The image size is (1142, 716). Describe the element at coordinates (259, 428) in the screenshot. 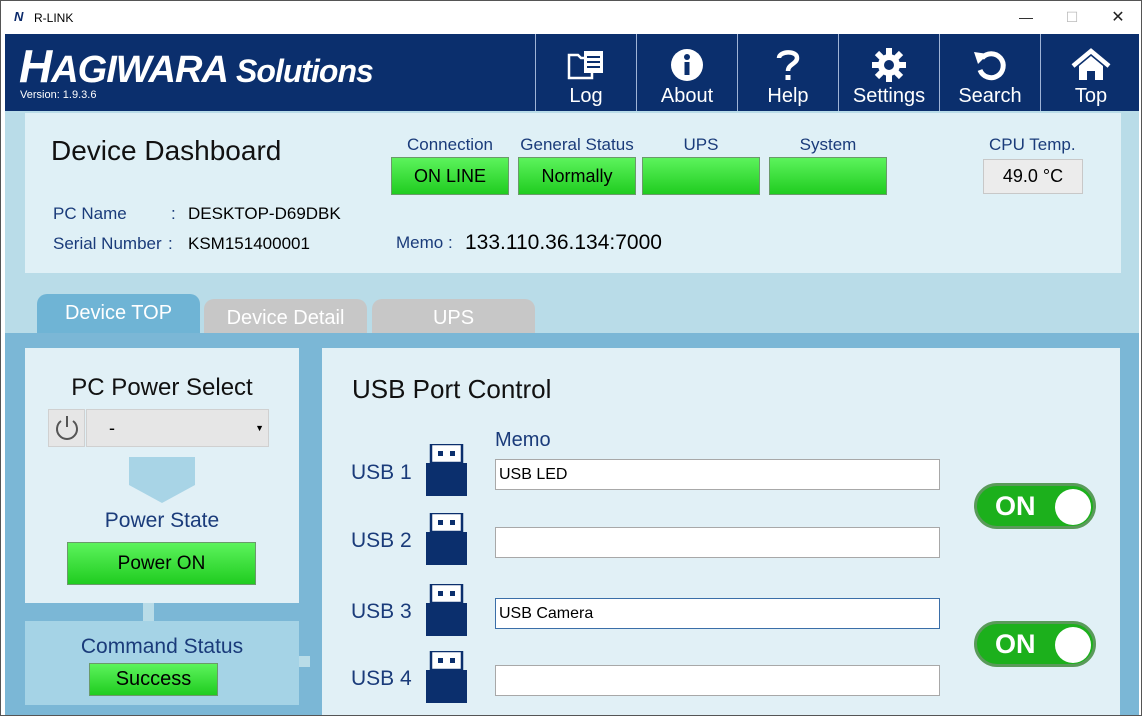

I see `dropdown-caret-icon: ▼` at that location.